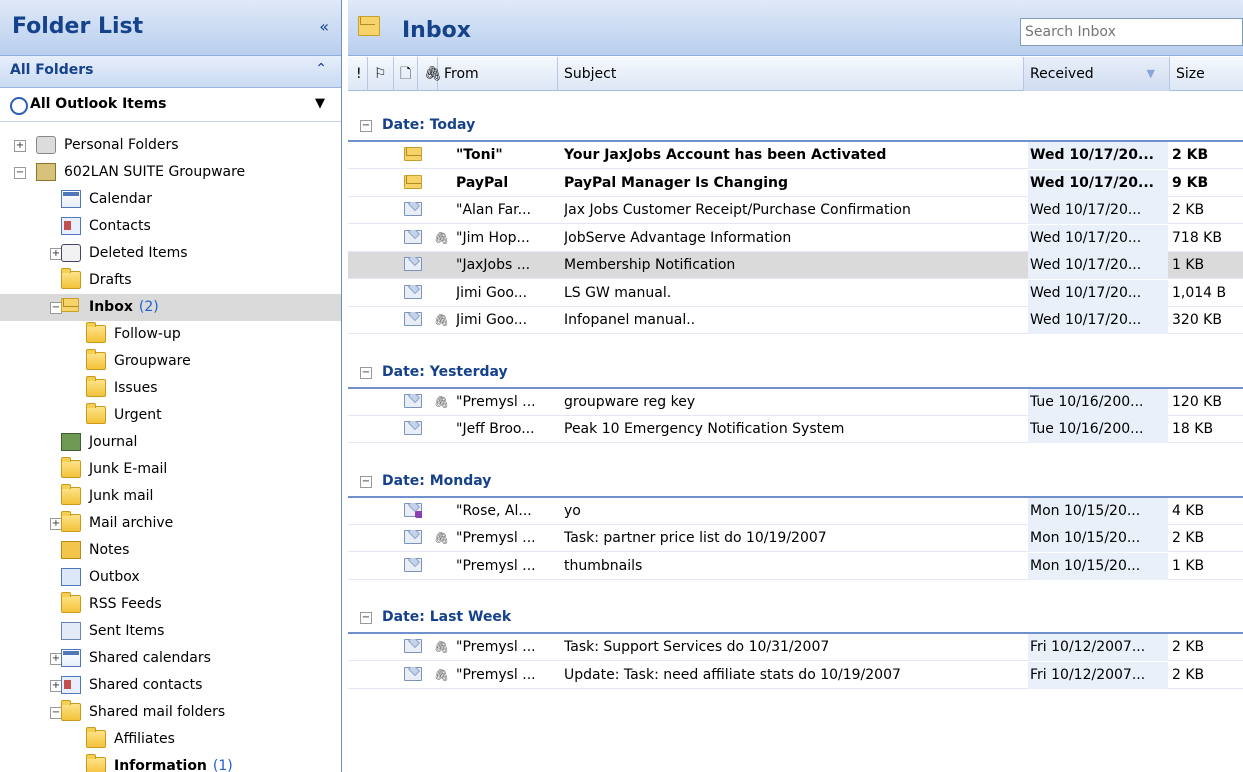 This screenshot has height=772, width=1243. What do you see at coordinates (170, 550) in the screenshot?
I see `folder-tree-item: Notes` at bounding box center [170, 550].